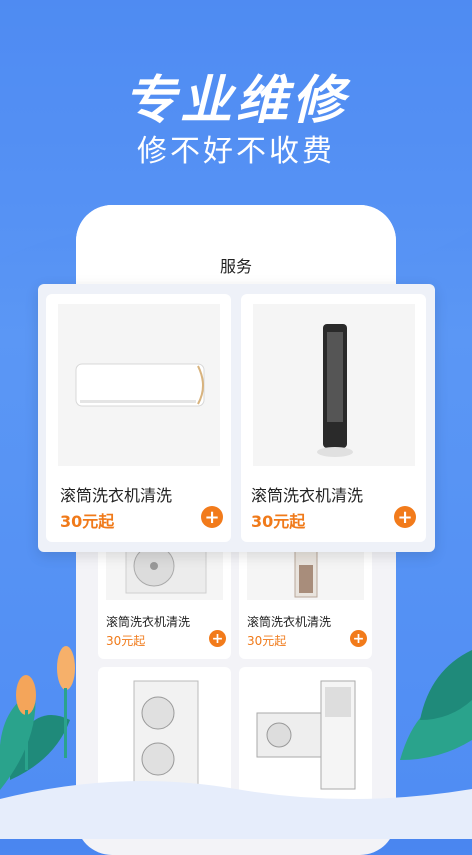 The image size is (472, 855). Describe the element at coordinates (236, 151) in the screenshot. I see `subline: 修不好不收费` at that location.